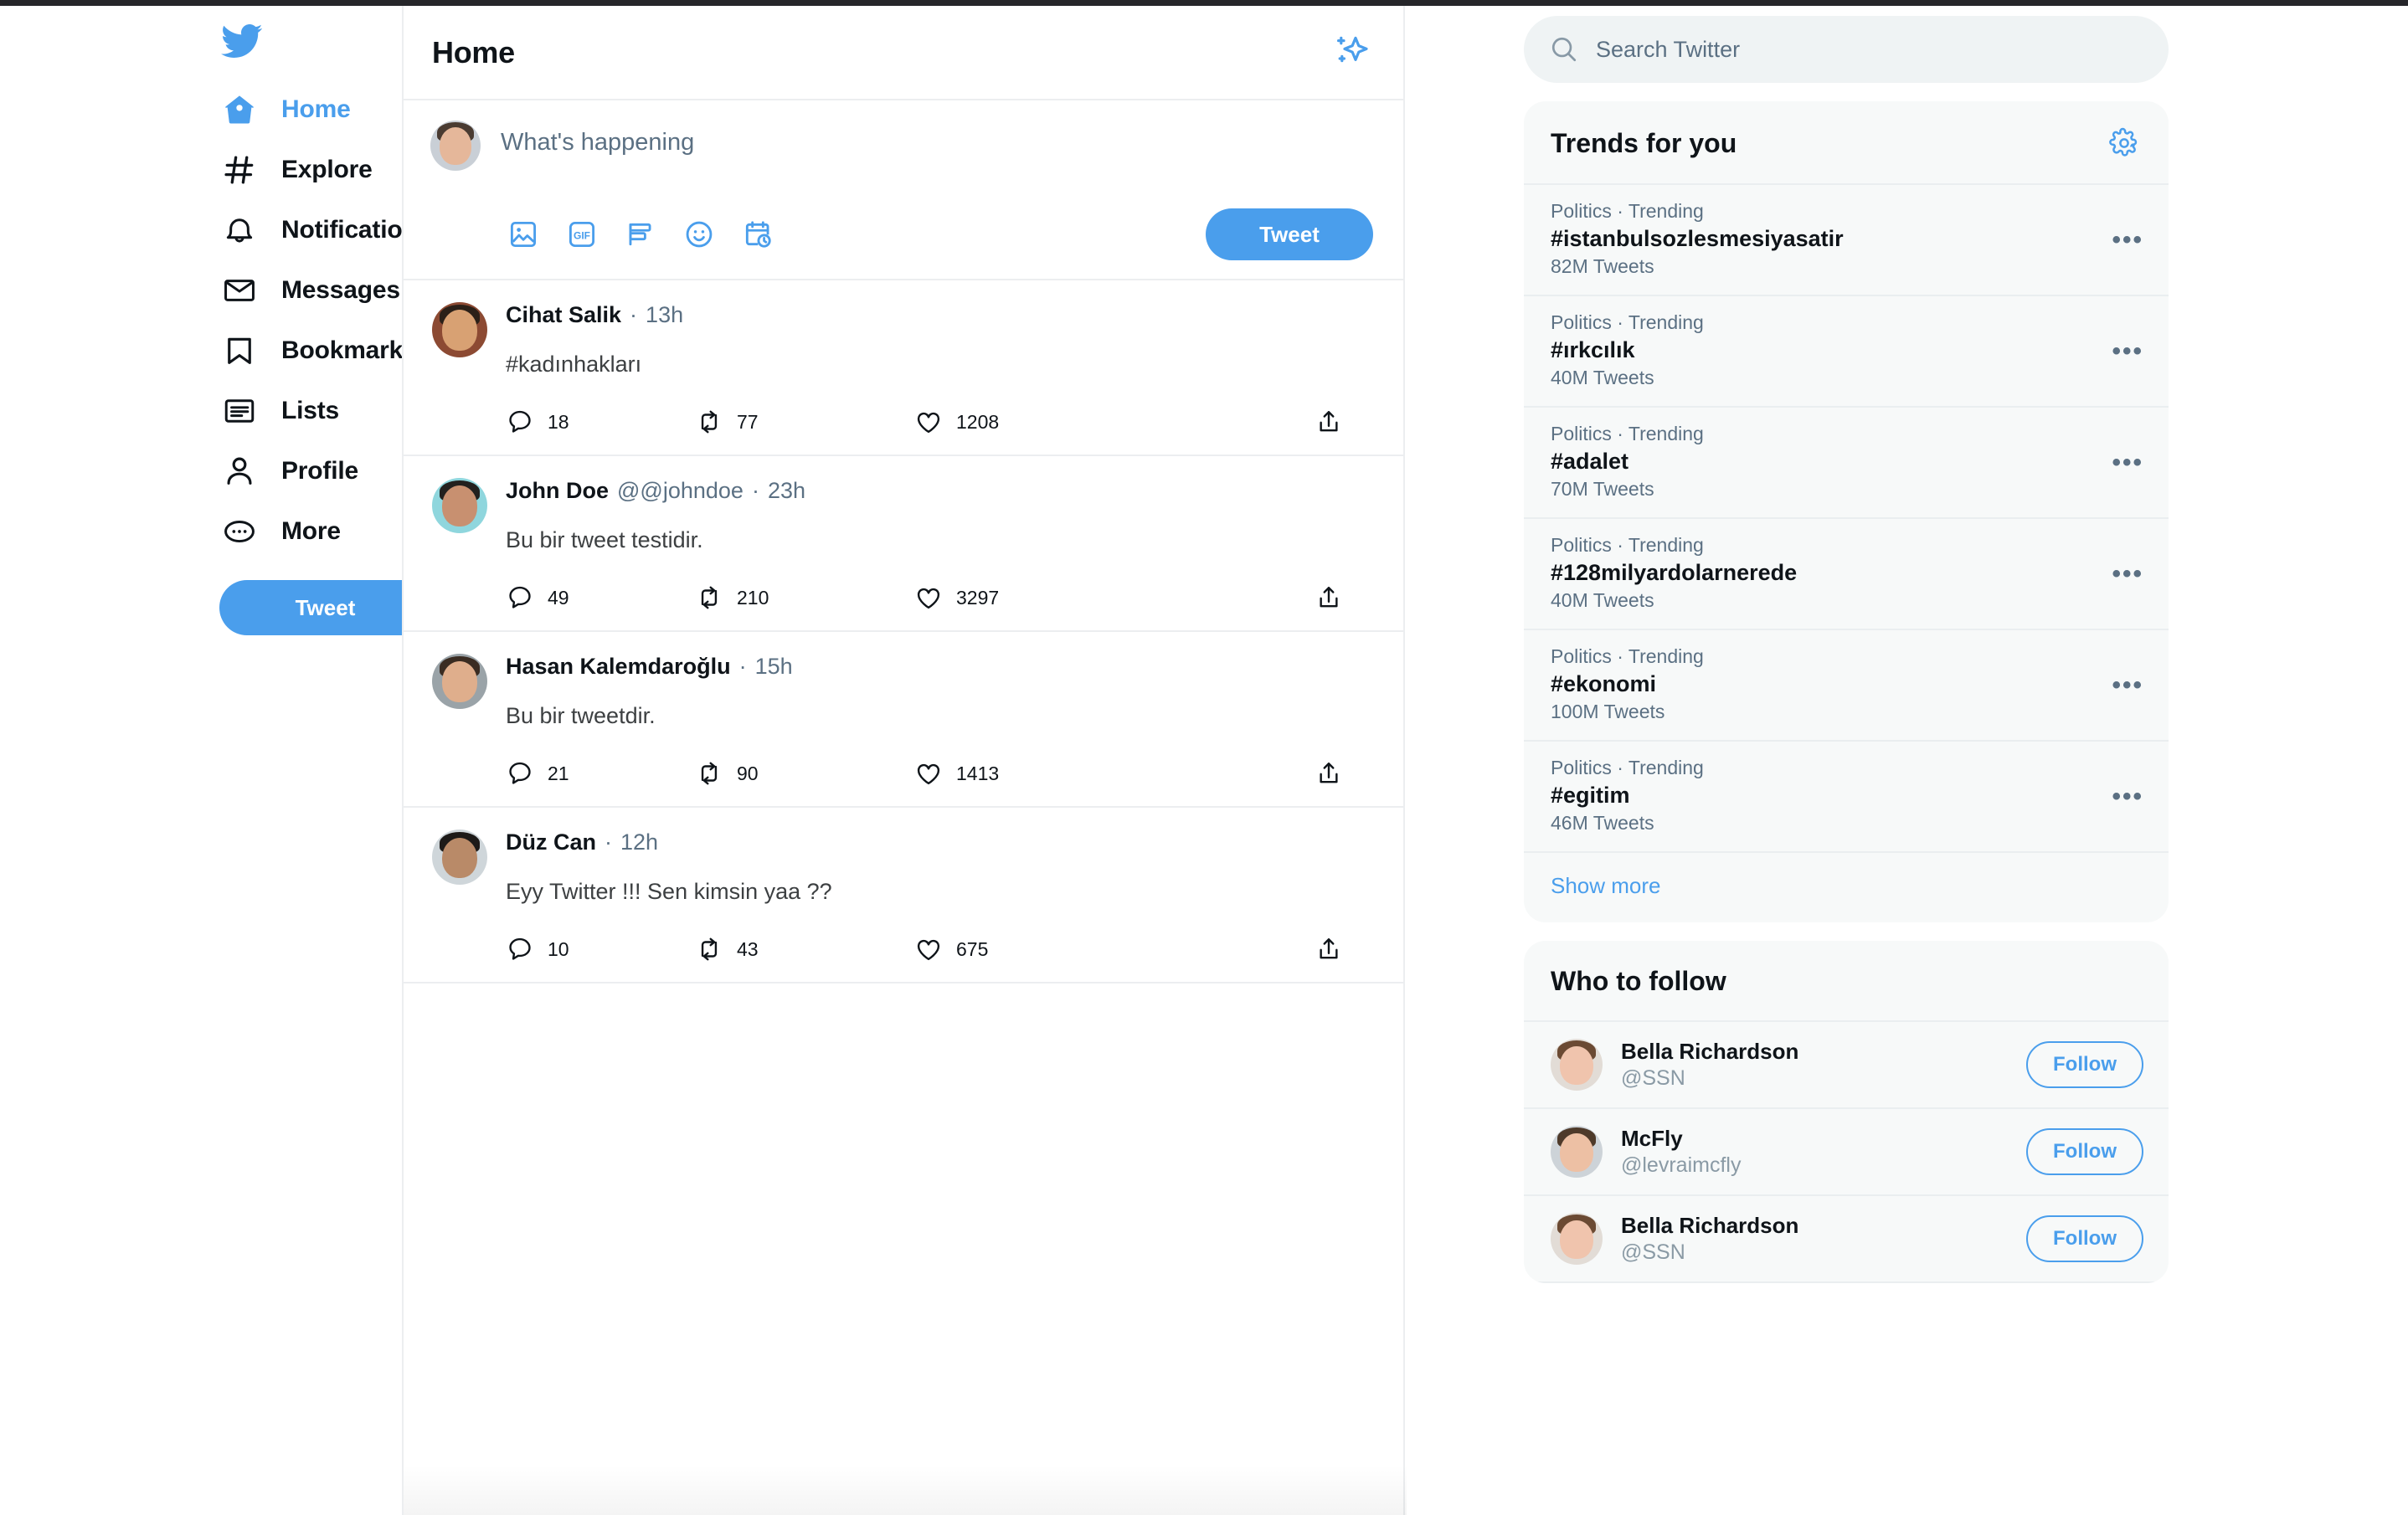  What do you see at coordinates (557, 491) in the screenshot?
I see `tweet-author-name: John Doe` at bounding box center [557, 491].